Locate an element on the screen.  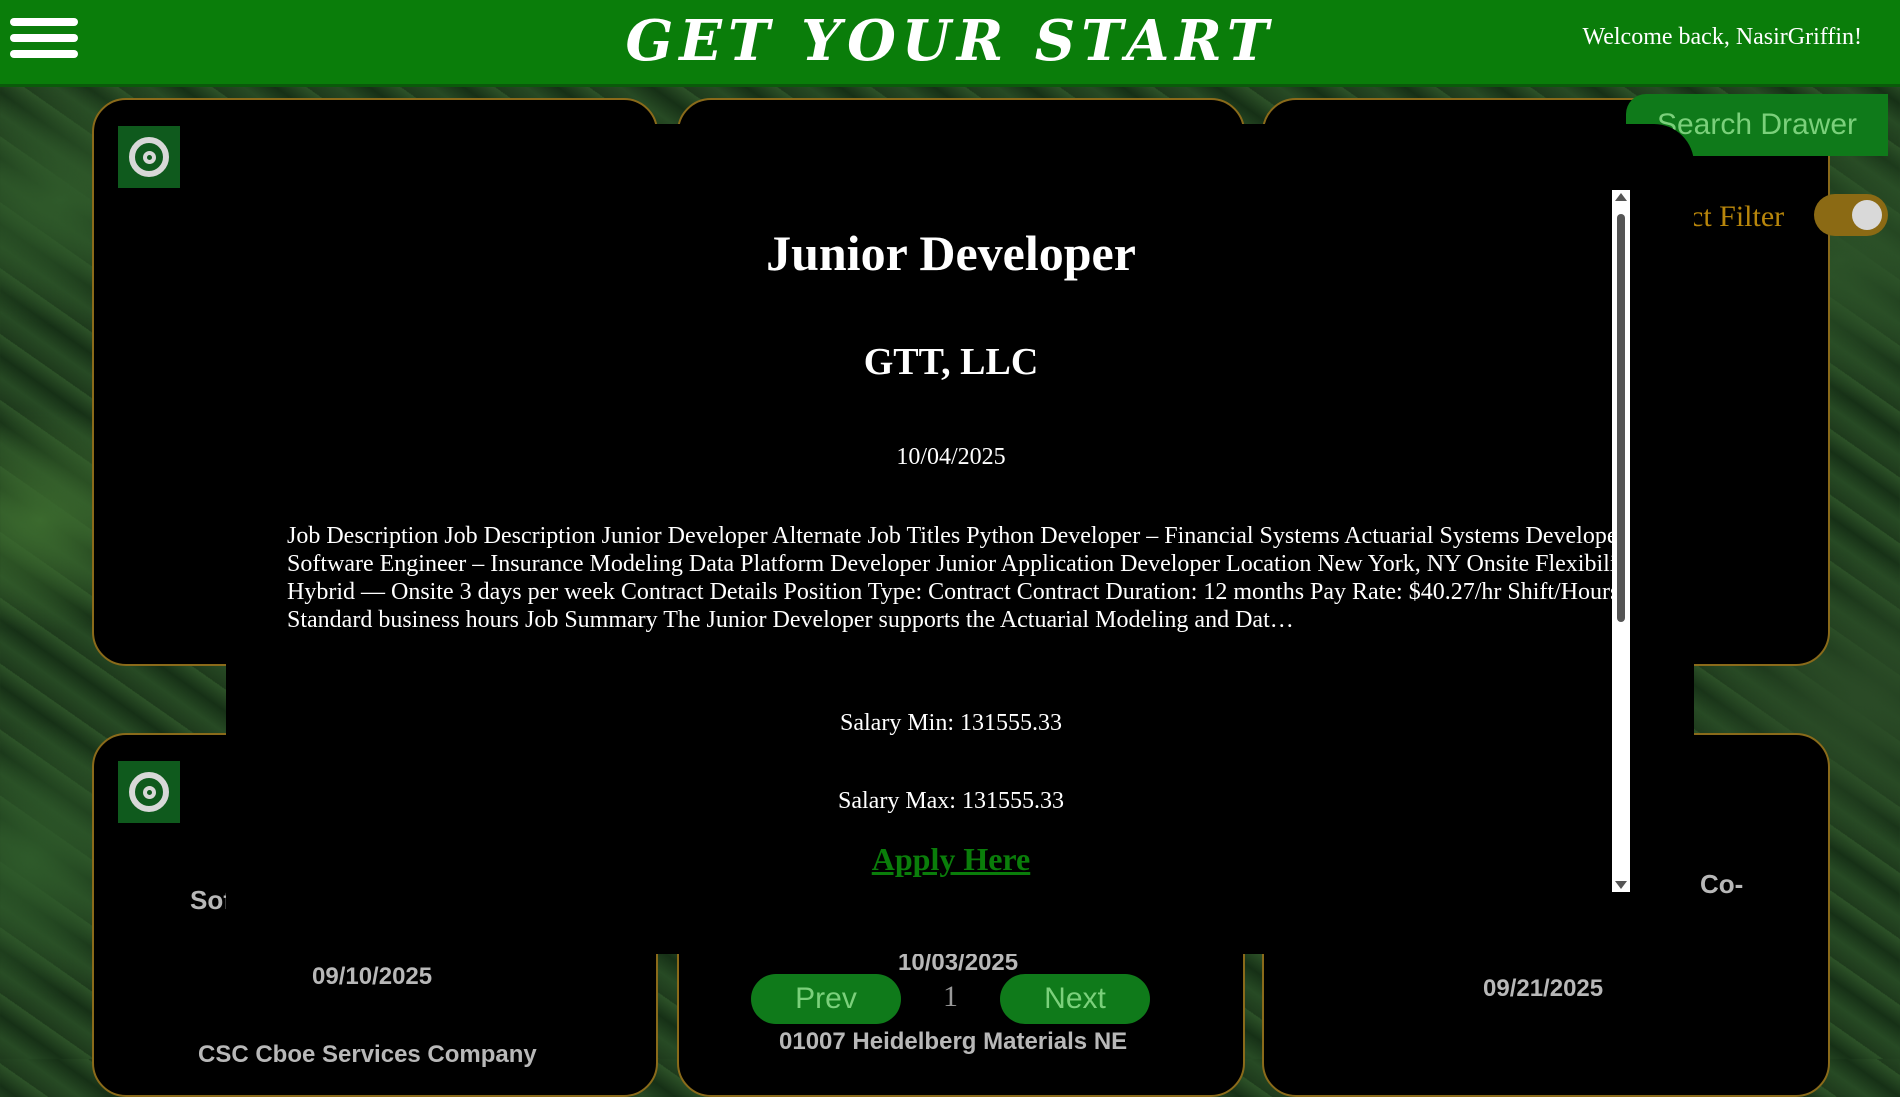
scroll-up-arrow-icon is located at coordinates (1621, 197).